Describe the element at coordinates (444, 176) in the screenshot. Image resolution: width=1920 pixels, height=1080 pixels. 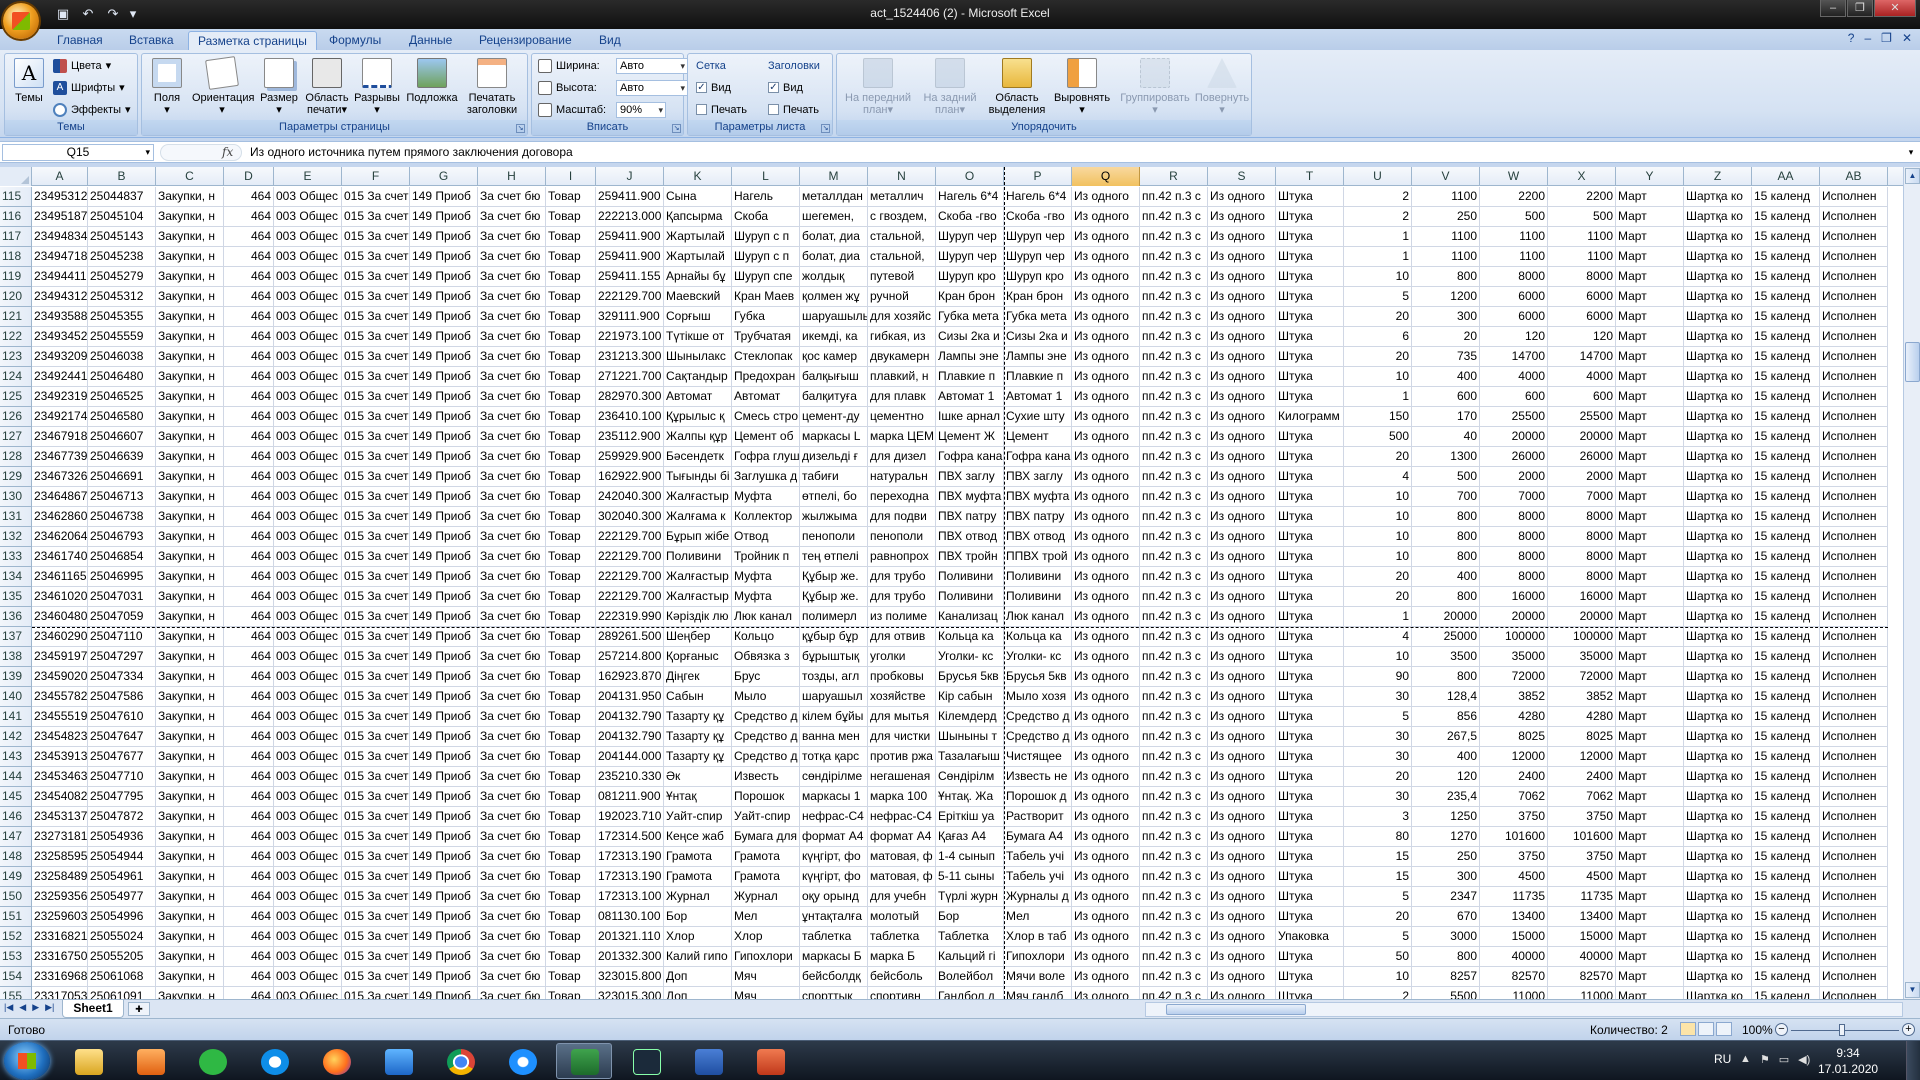
I see `column-header-G: G` at that location.